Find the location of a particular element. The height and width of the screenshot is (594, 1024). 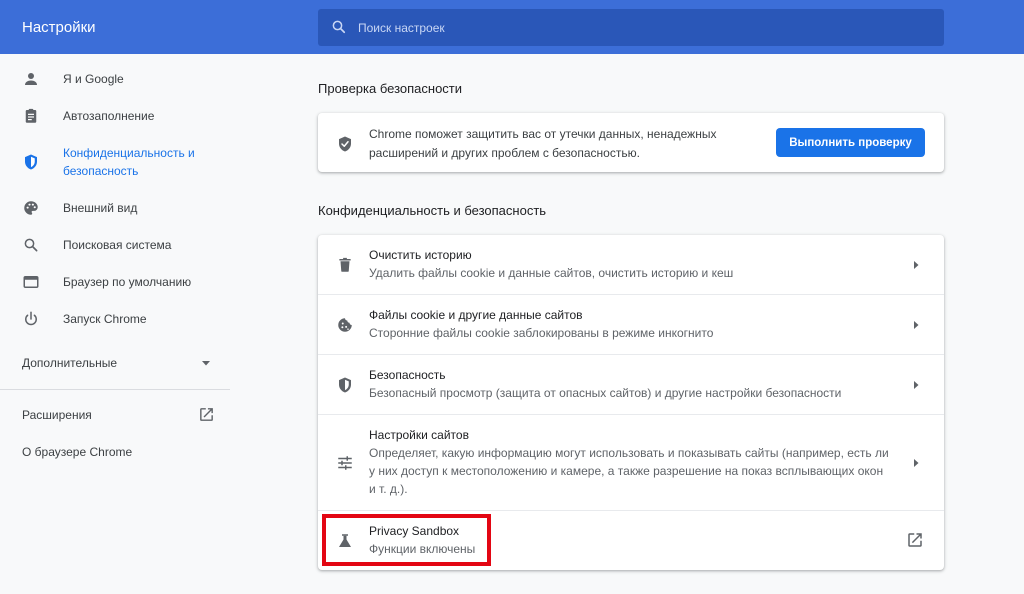

row-subtitle: Функции включены is located at coordinates (422, 549).